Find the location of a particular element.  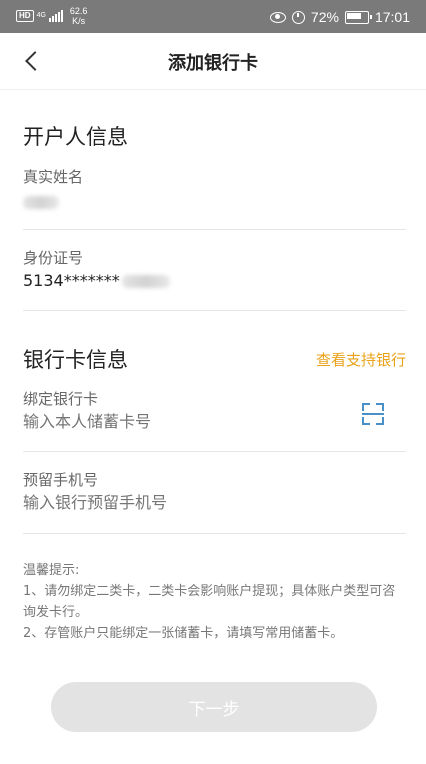

battery-icon is located at coordinates (358, 17).